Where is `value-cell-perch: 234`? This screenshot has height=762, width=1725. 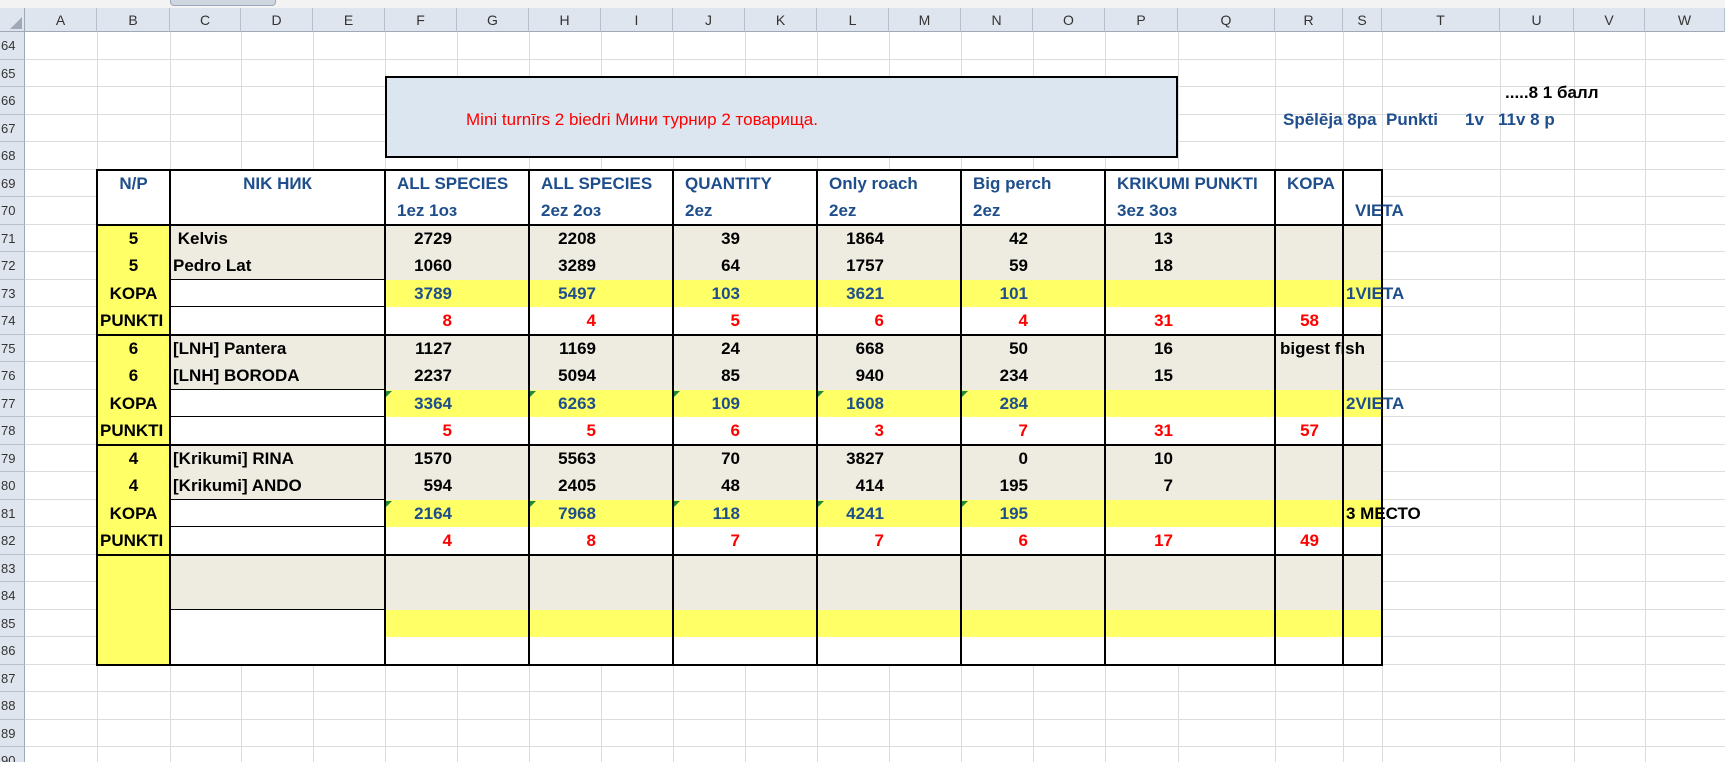 value-cell-perch: 234 is located at coordinates (994, 375).